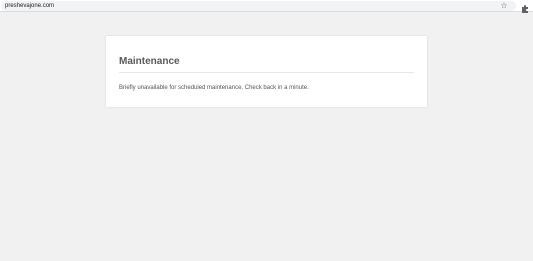 The height and width of the screenshot is (261, 533). I want to click on extensions-puzzle-icon, so click(525, 7).